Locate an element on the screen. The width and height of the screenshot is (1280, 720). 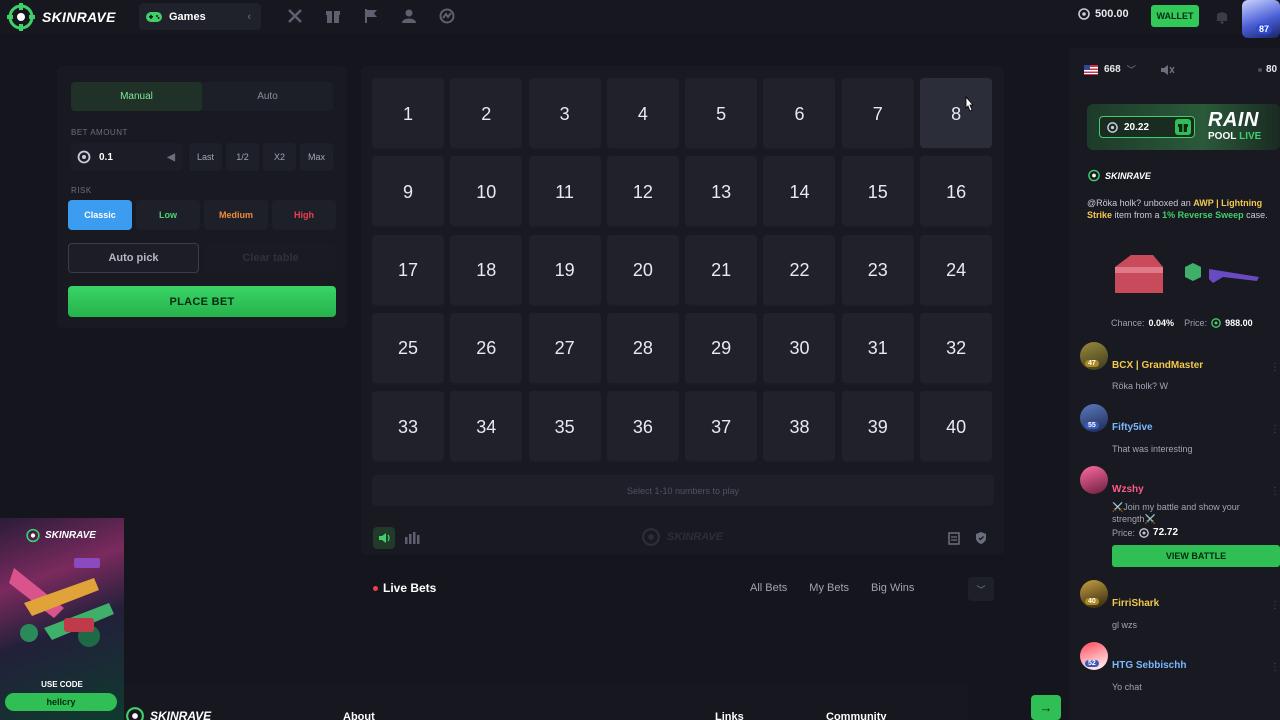
tab-my-bets: My Bets is located at coordinates (829, 588).